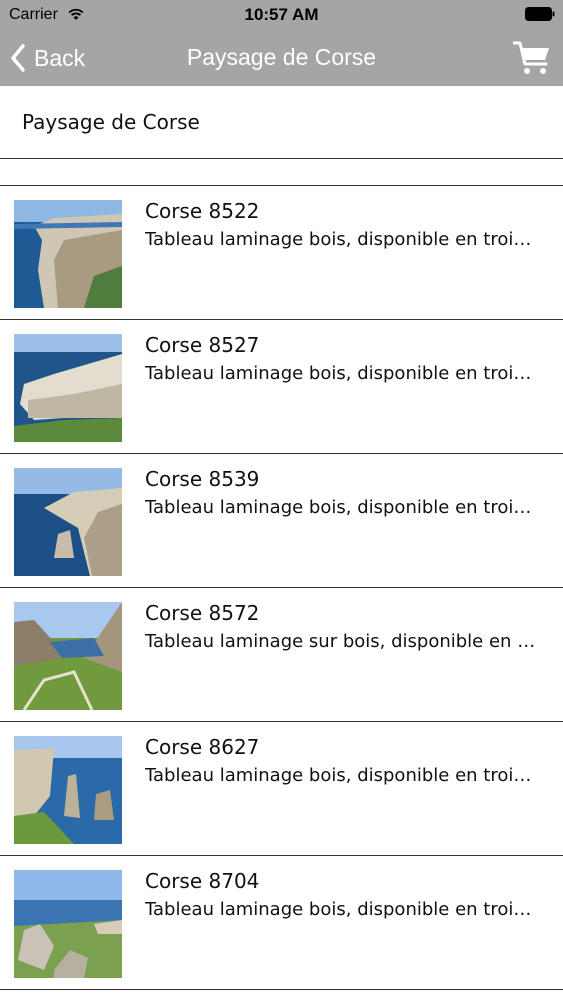 This screenshot has width=563, height=1000. What do you see at coordinates (281, 172) in the screenshot?
I see `section-spacer` at bounding box center [281, 172].